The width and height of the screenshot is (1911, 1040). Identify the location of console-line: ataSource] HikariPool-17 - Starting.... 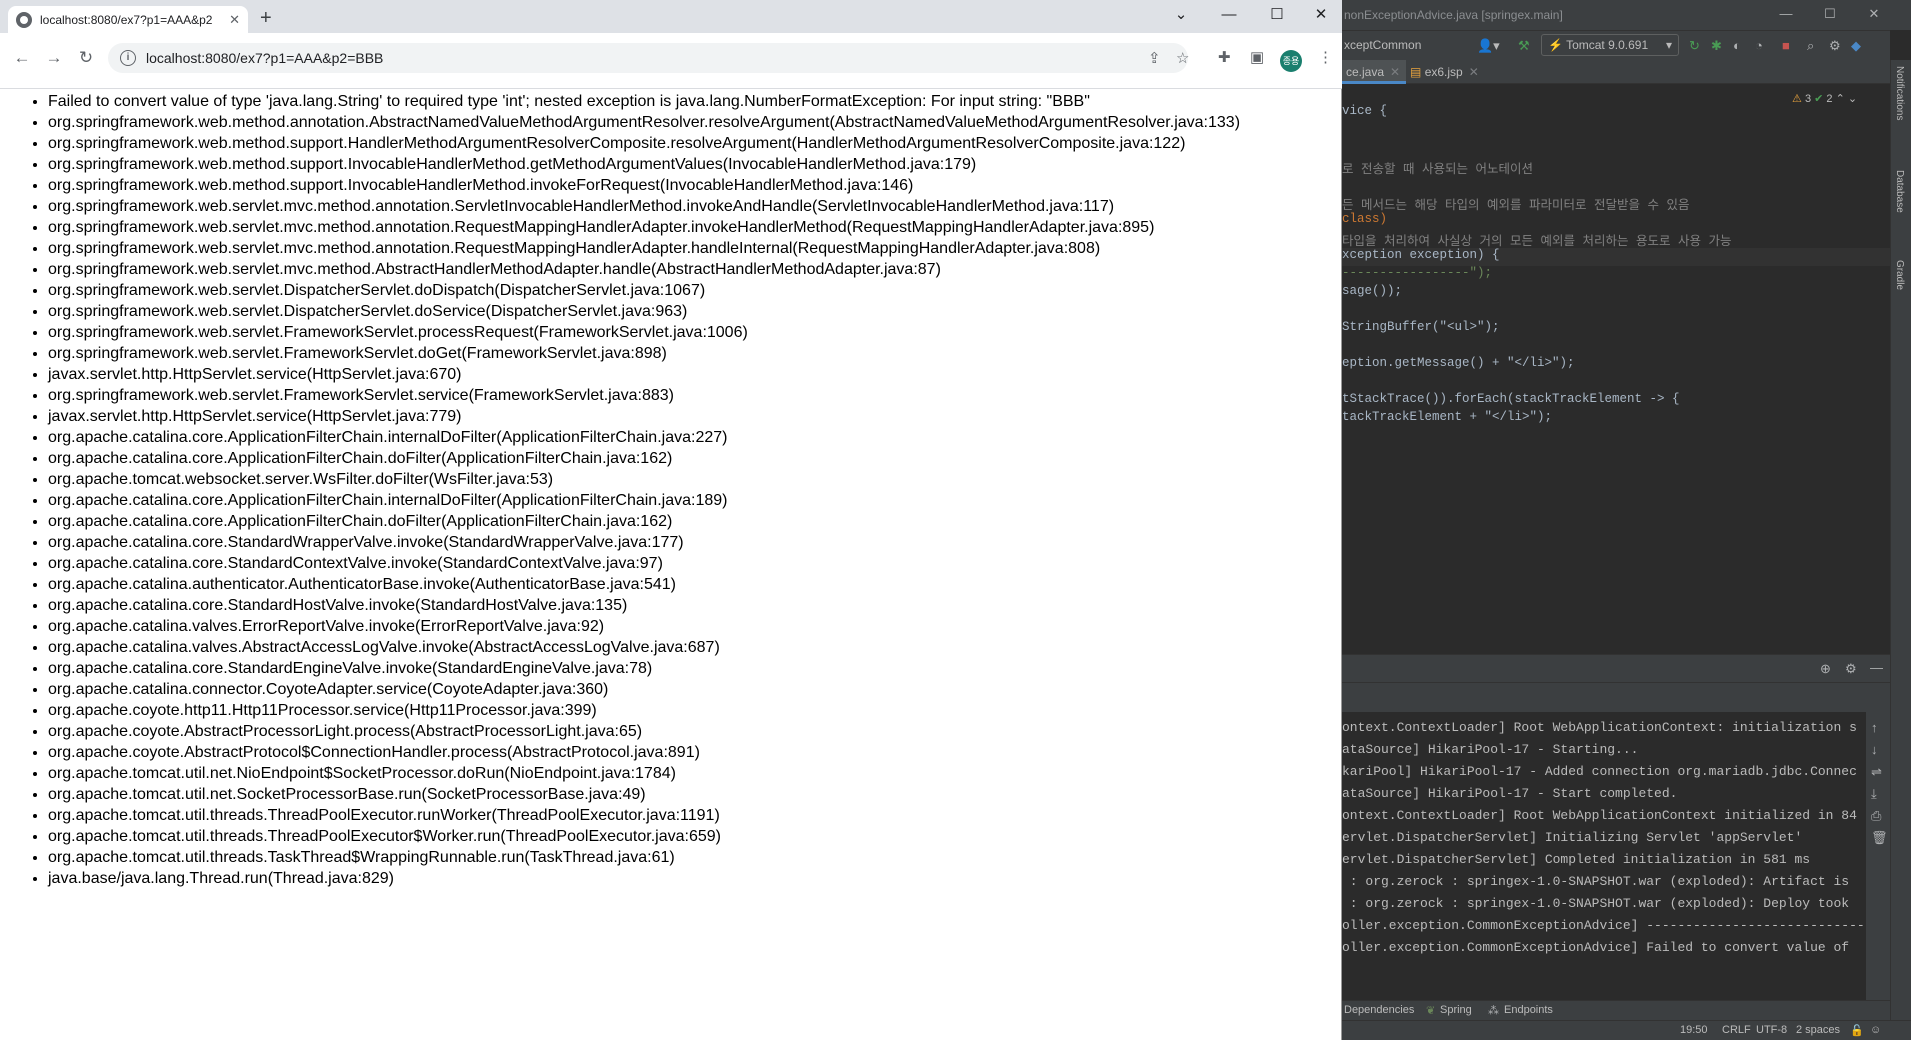
(1490, 749).